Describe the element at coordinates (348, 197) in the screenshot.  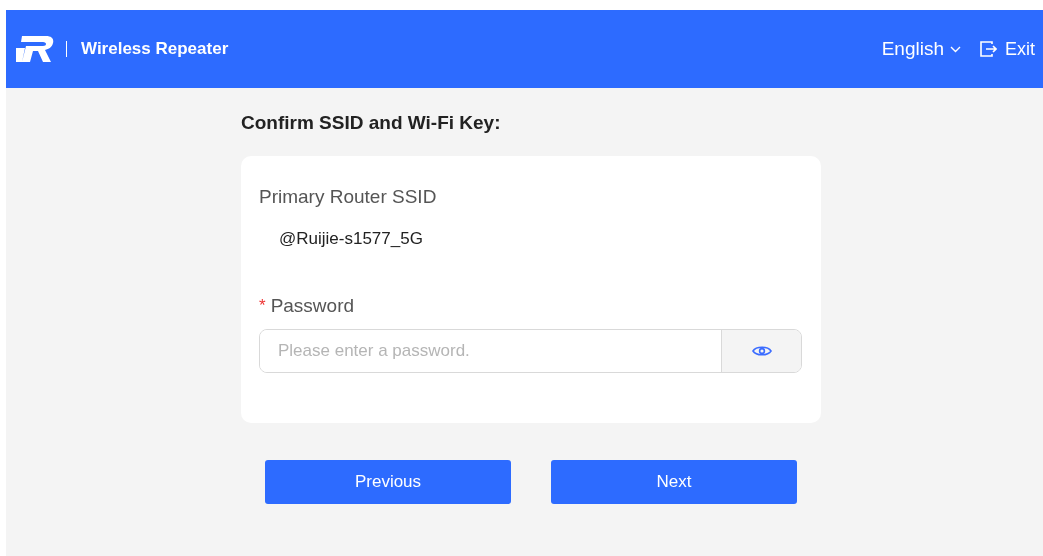
I see `field-label: Primary Router SSID` at that location.